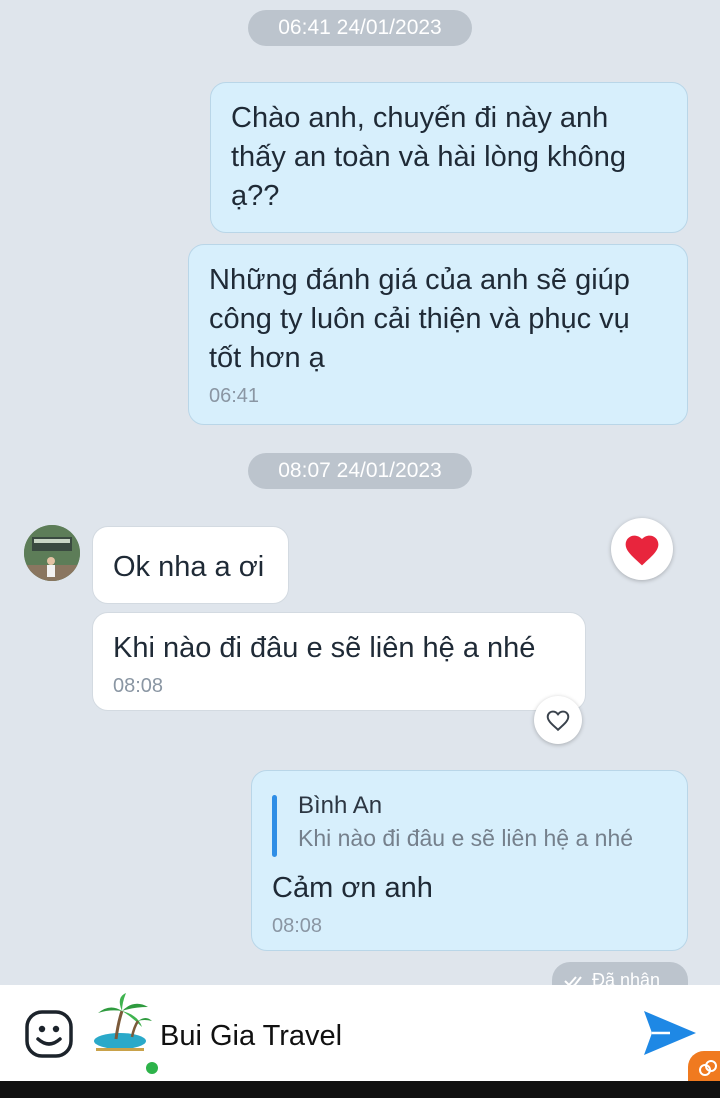 This screenshot has height=1098, width=720. I want to click on contact-logo, so click(123, 1024).